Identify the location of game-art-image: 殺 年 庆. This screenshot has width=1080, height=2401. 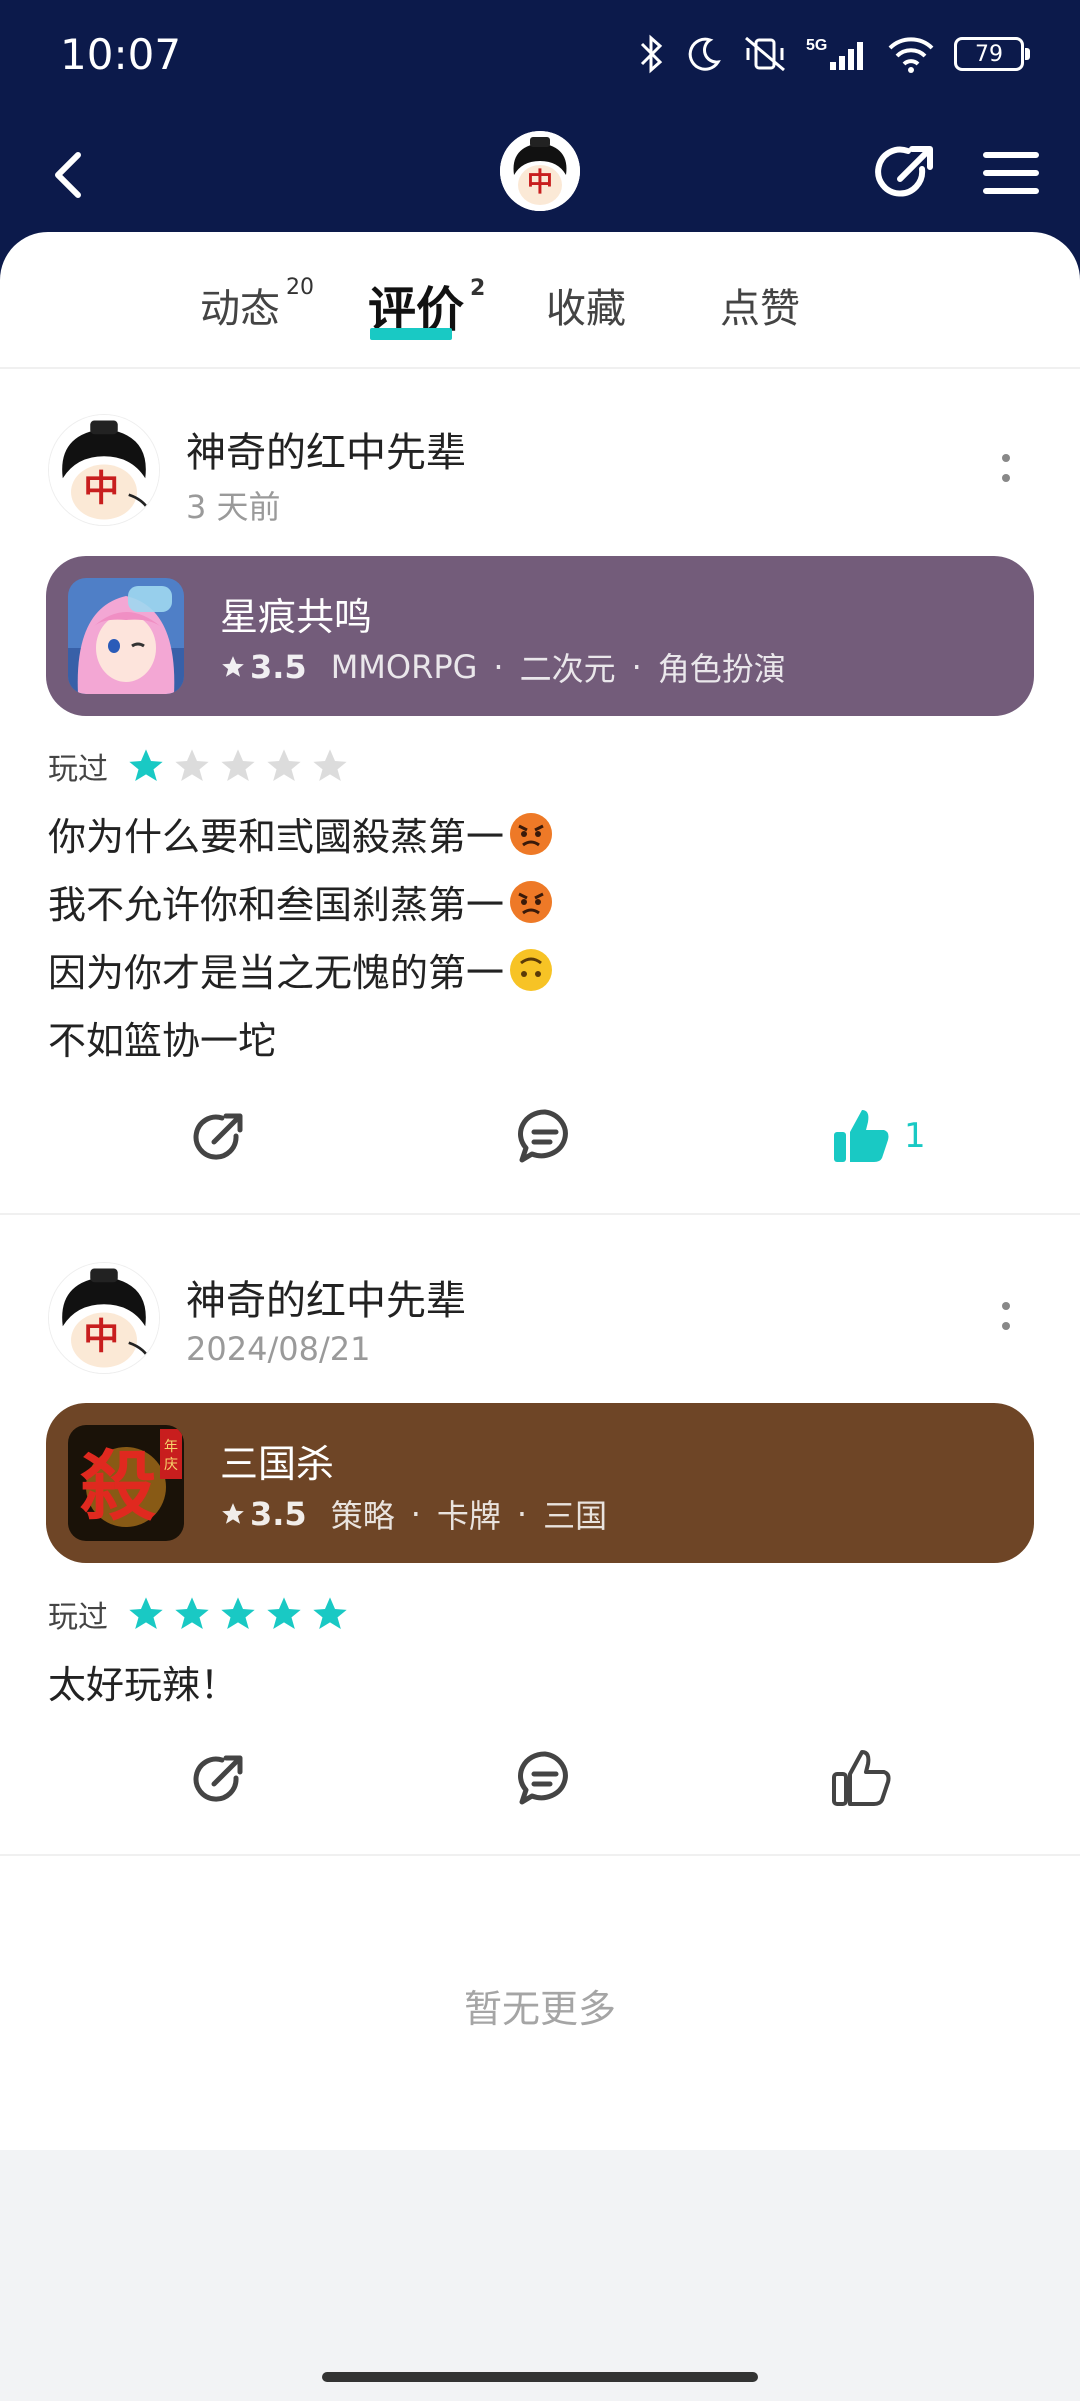
(126, 1483).